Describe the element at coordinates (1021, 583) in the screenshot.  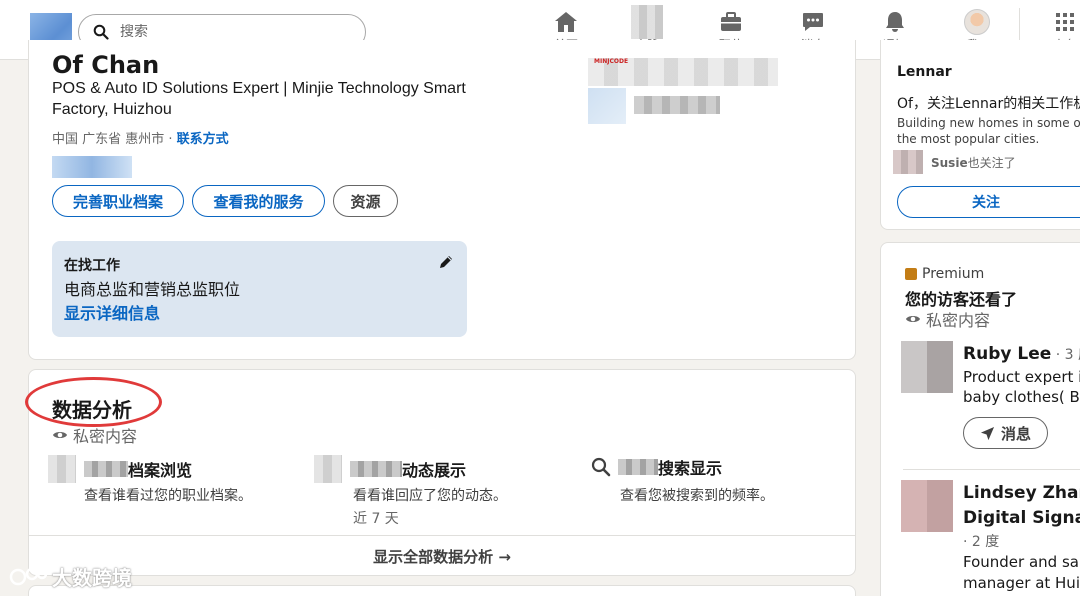
I see `visitor-desc-line: manager at Huiz` at that location.